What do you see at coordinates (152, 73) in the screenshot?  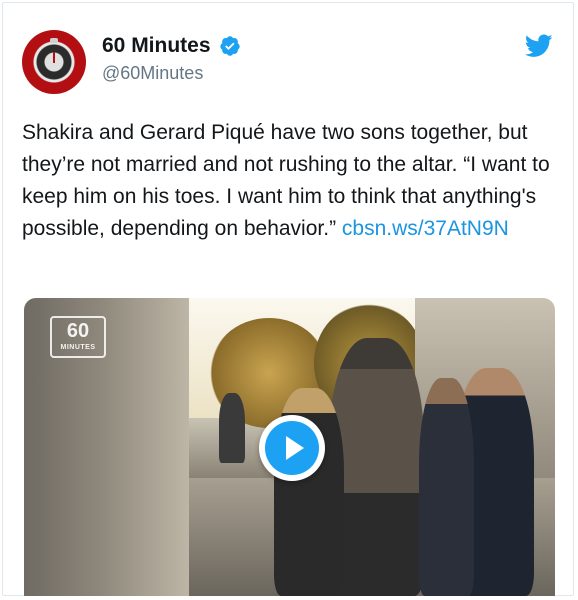 I see `account-handle: @60Minutes` at bounding box center [152, 73].